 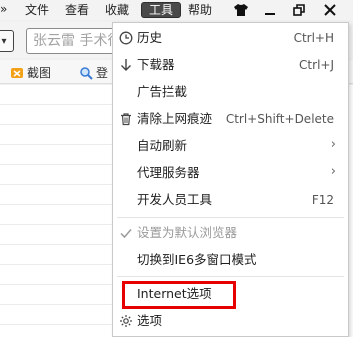 What do you see at coordinates (126, 65) in the screenshot?
I see `download-arrow-icon` at bounding box center [126, 65].